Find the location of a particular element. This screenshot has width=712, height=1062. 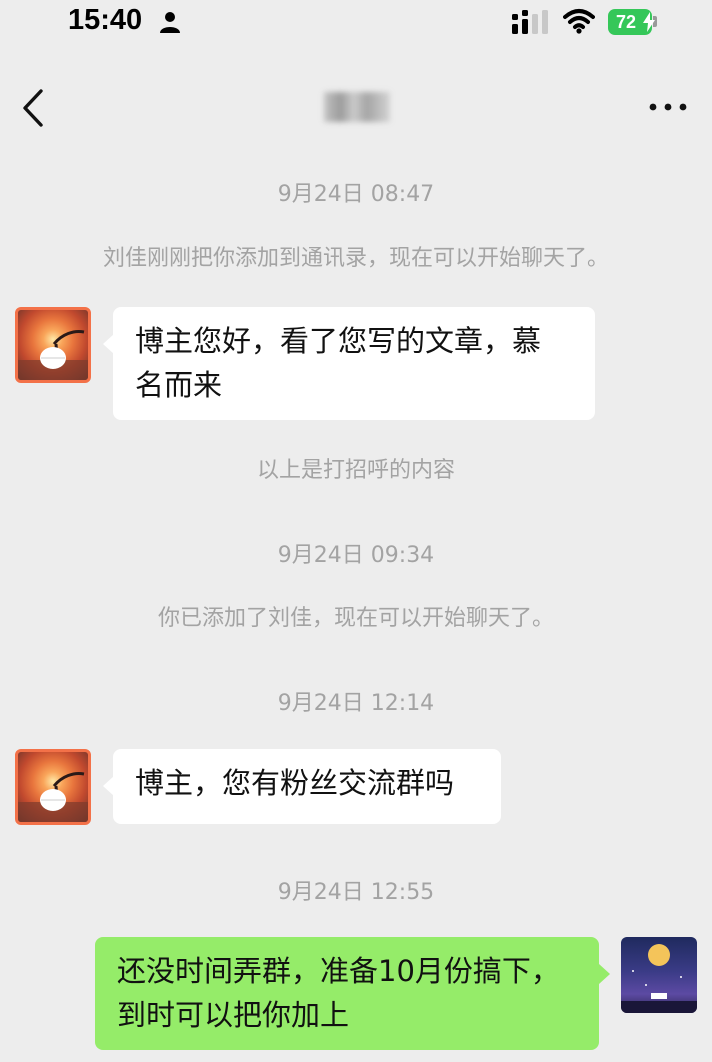

wifi-icon is located at coordinates (579, 21).